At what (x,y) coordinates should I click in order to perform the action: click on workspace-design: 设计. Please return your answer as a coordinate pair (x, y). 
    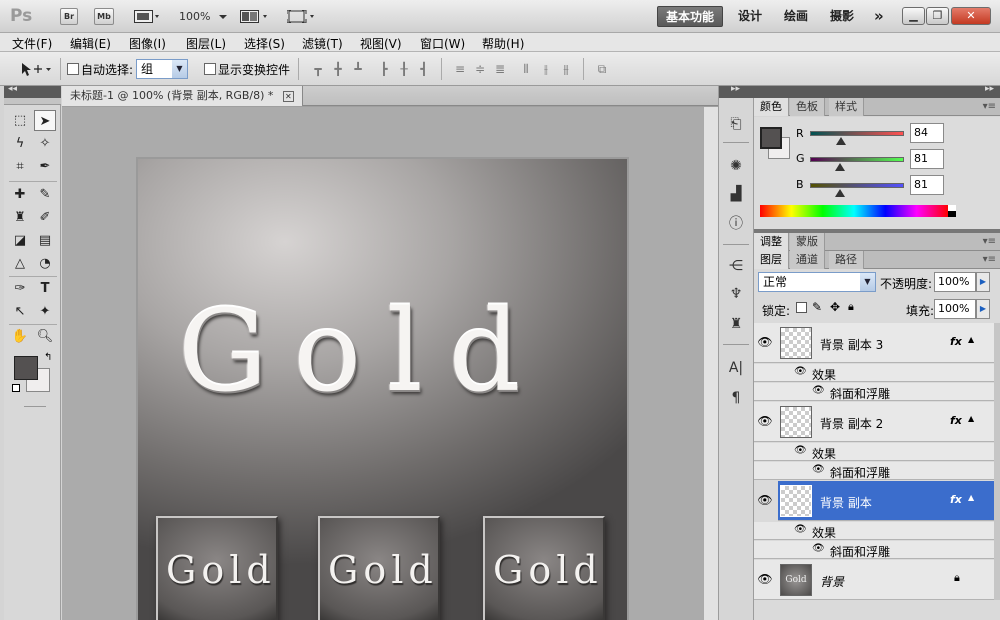
    Looking at the image, I should click on (750, 16).